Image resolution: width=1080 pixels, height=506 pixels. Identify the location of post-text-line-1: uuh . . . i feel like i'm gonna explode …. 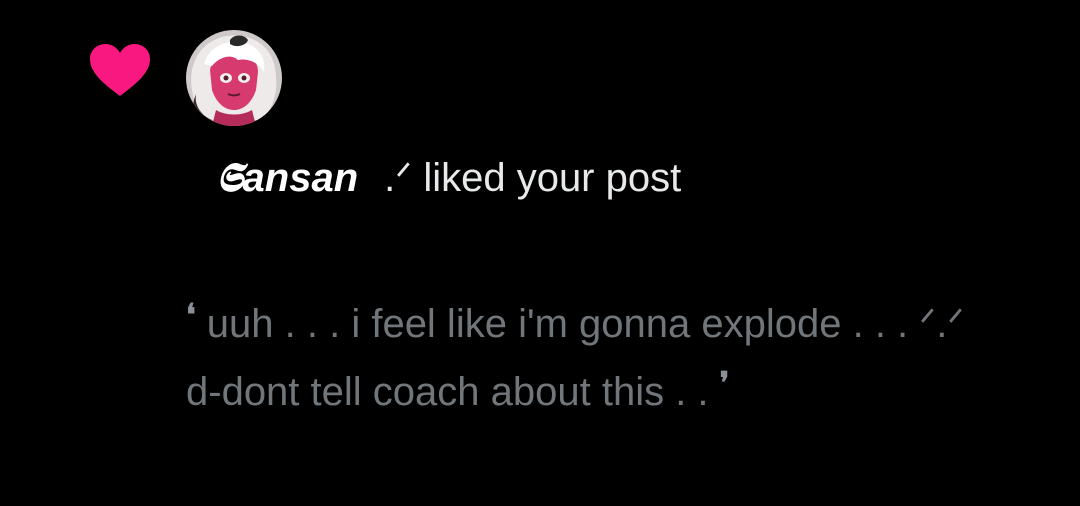
(585, 324).